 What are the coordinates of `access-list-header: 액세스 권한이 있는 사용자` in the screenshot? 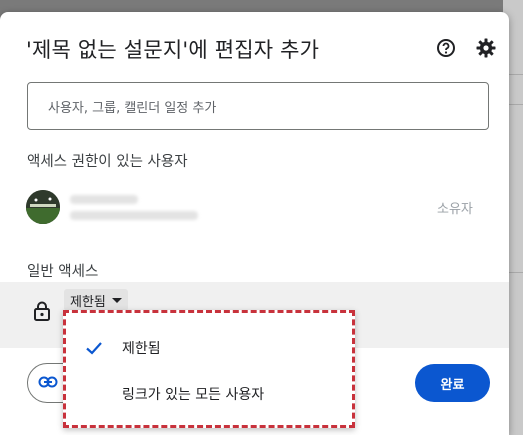 It's located at (107, 162).